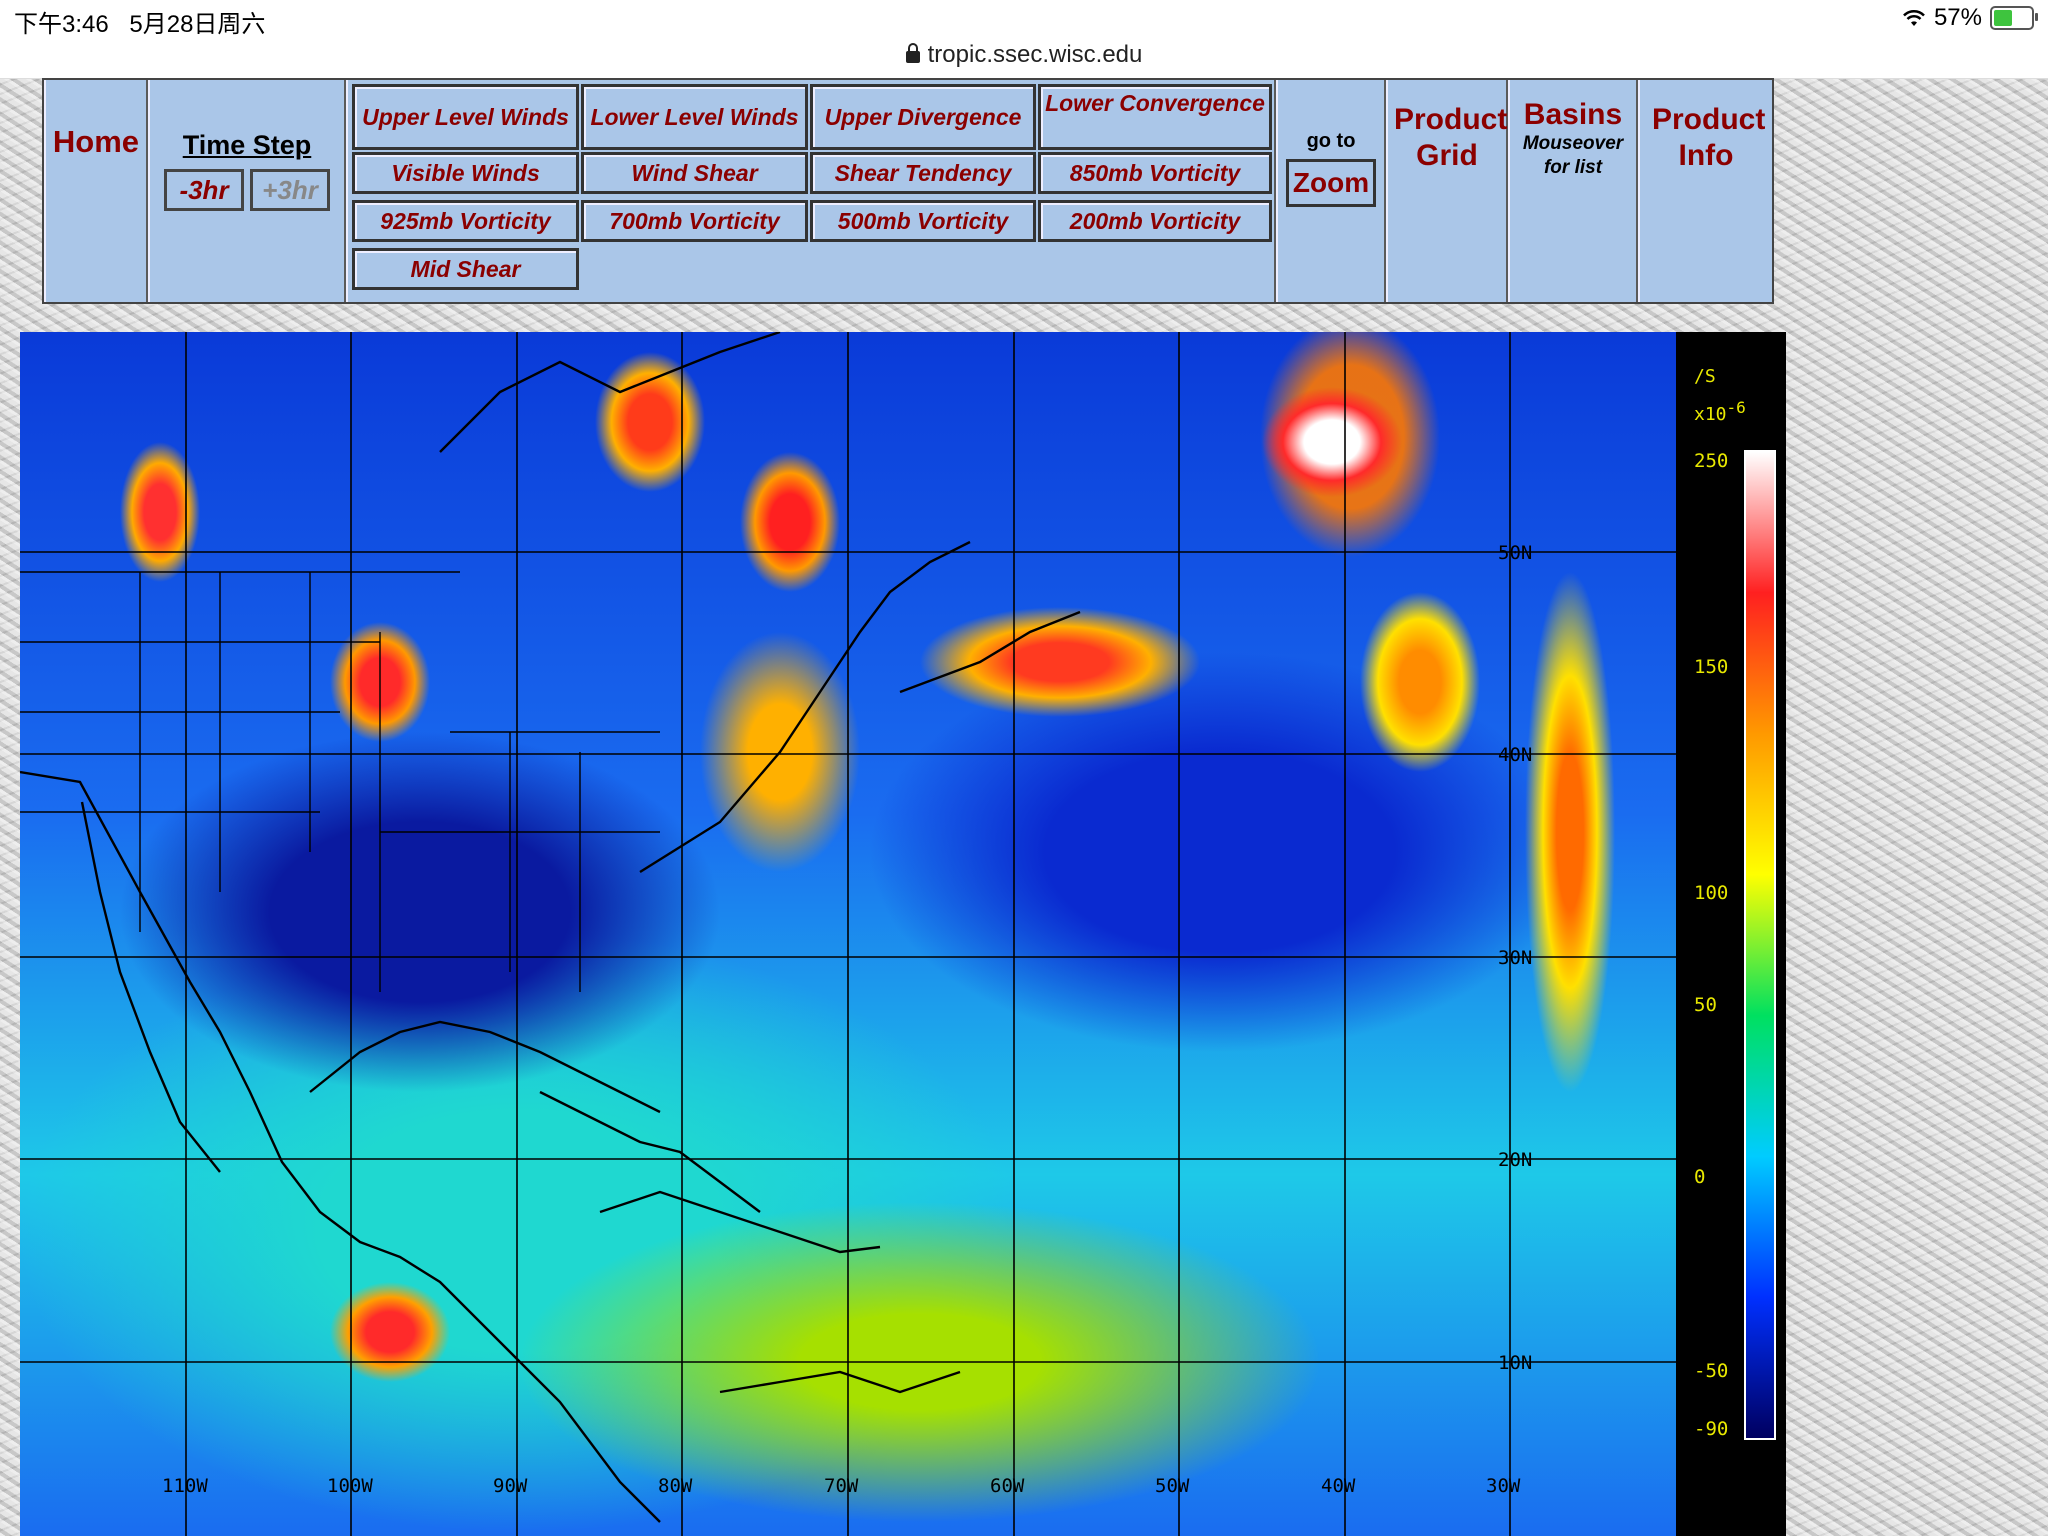 This screenshot has height=1536, width=2048. Describe the element at coordinates (1573, 191) in the screenshot. I see `basins-menu: Basins Mouseover for list` at that location.